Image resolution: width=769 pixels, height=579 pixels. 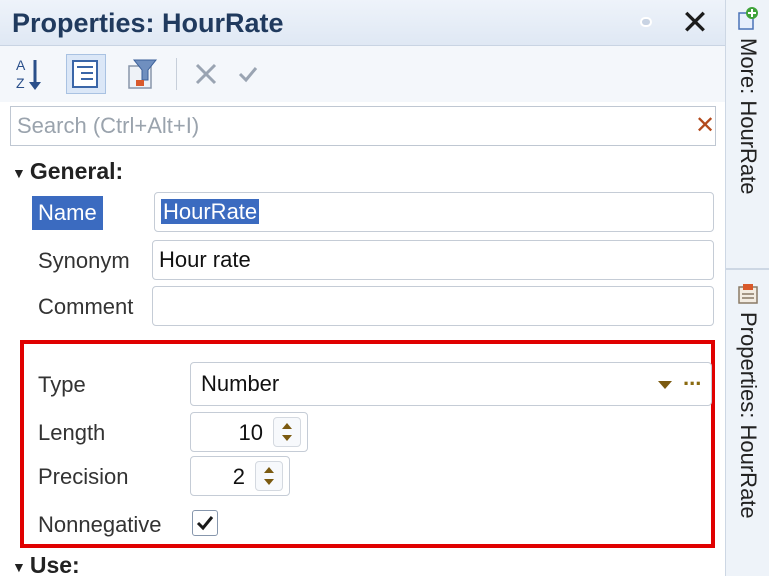 What do you see at coordinates (176, 74) in the screenshot?
I see `toolbar-separator` at bounding box center [176, 74].